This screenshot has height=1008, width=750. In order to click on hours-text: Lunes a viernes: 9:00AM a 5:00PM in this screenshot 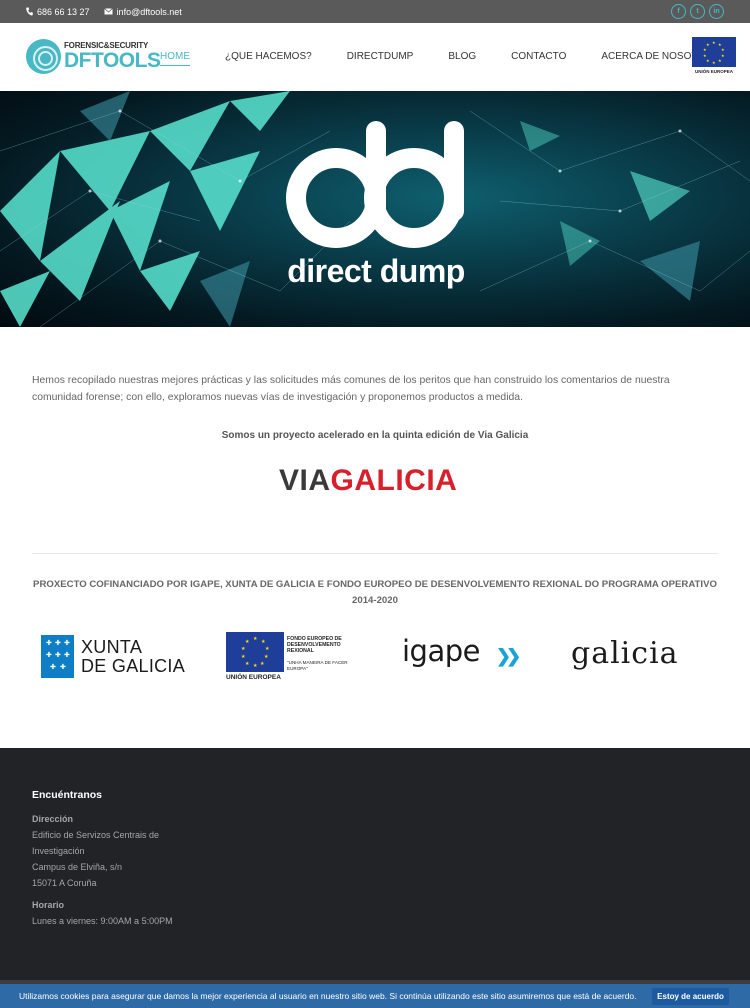, I will do `click(102, 921)`.